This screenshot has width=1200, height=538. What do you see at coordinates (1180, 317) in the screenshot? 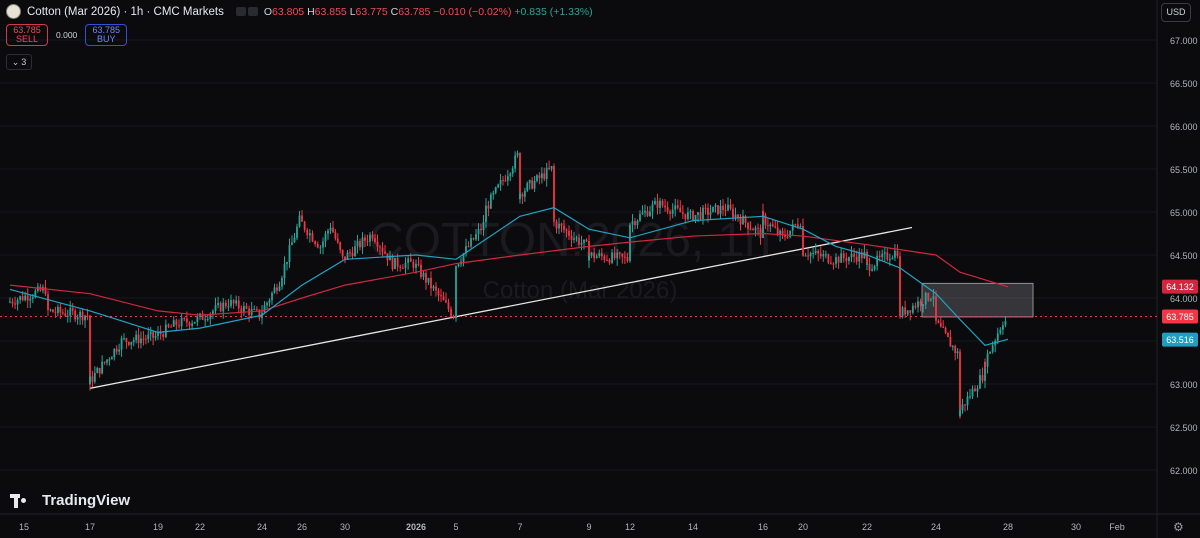
I see `price-tag-label: 63.785` at bounding box center [1180, 317].